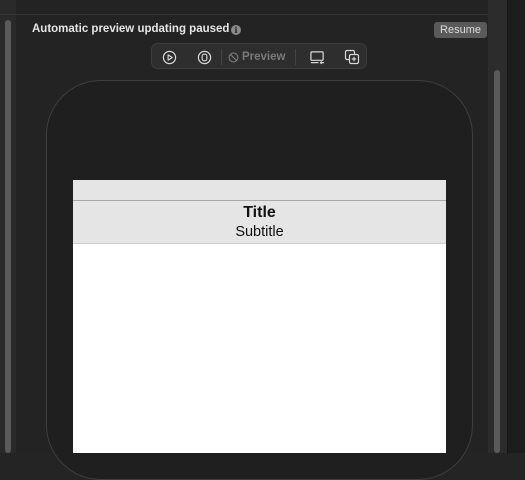 The width and height of the screenshot is (525, 480). I want to click on preview-toolbar: Preview, so click(259, 56).